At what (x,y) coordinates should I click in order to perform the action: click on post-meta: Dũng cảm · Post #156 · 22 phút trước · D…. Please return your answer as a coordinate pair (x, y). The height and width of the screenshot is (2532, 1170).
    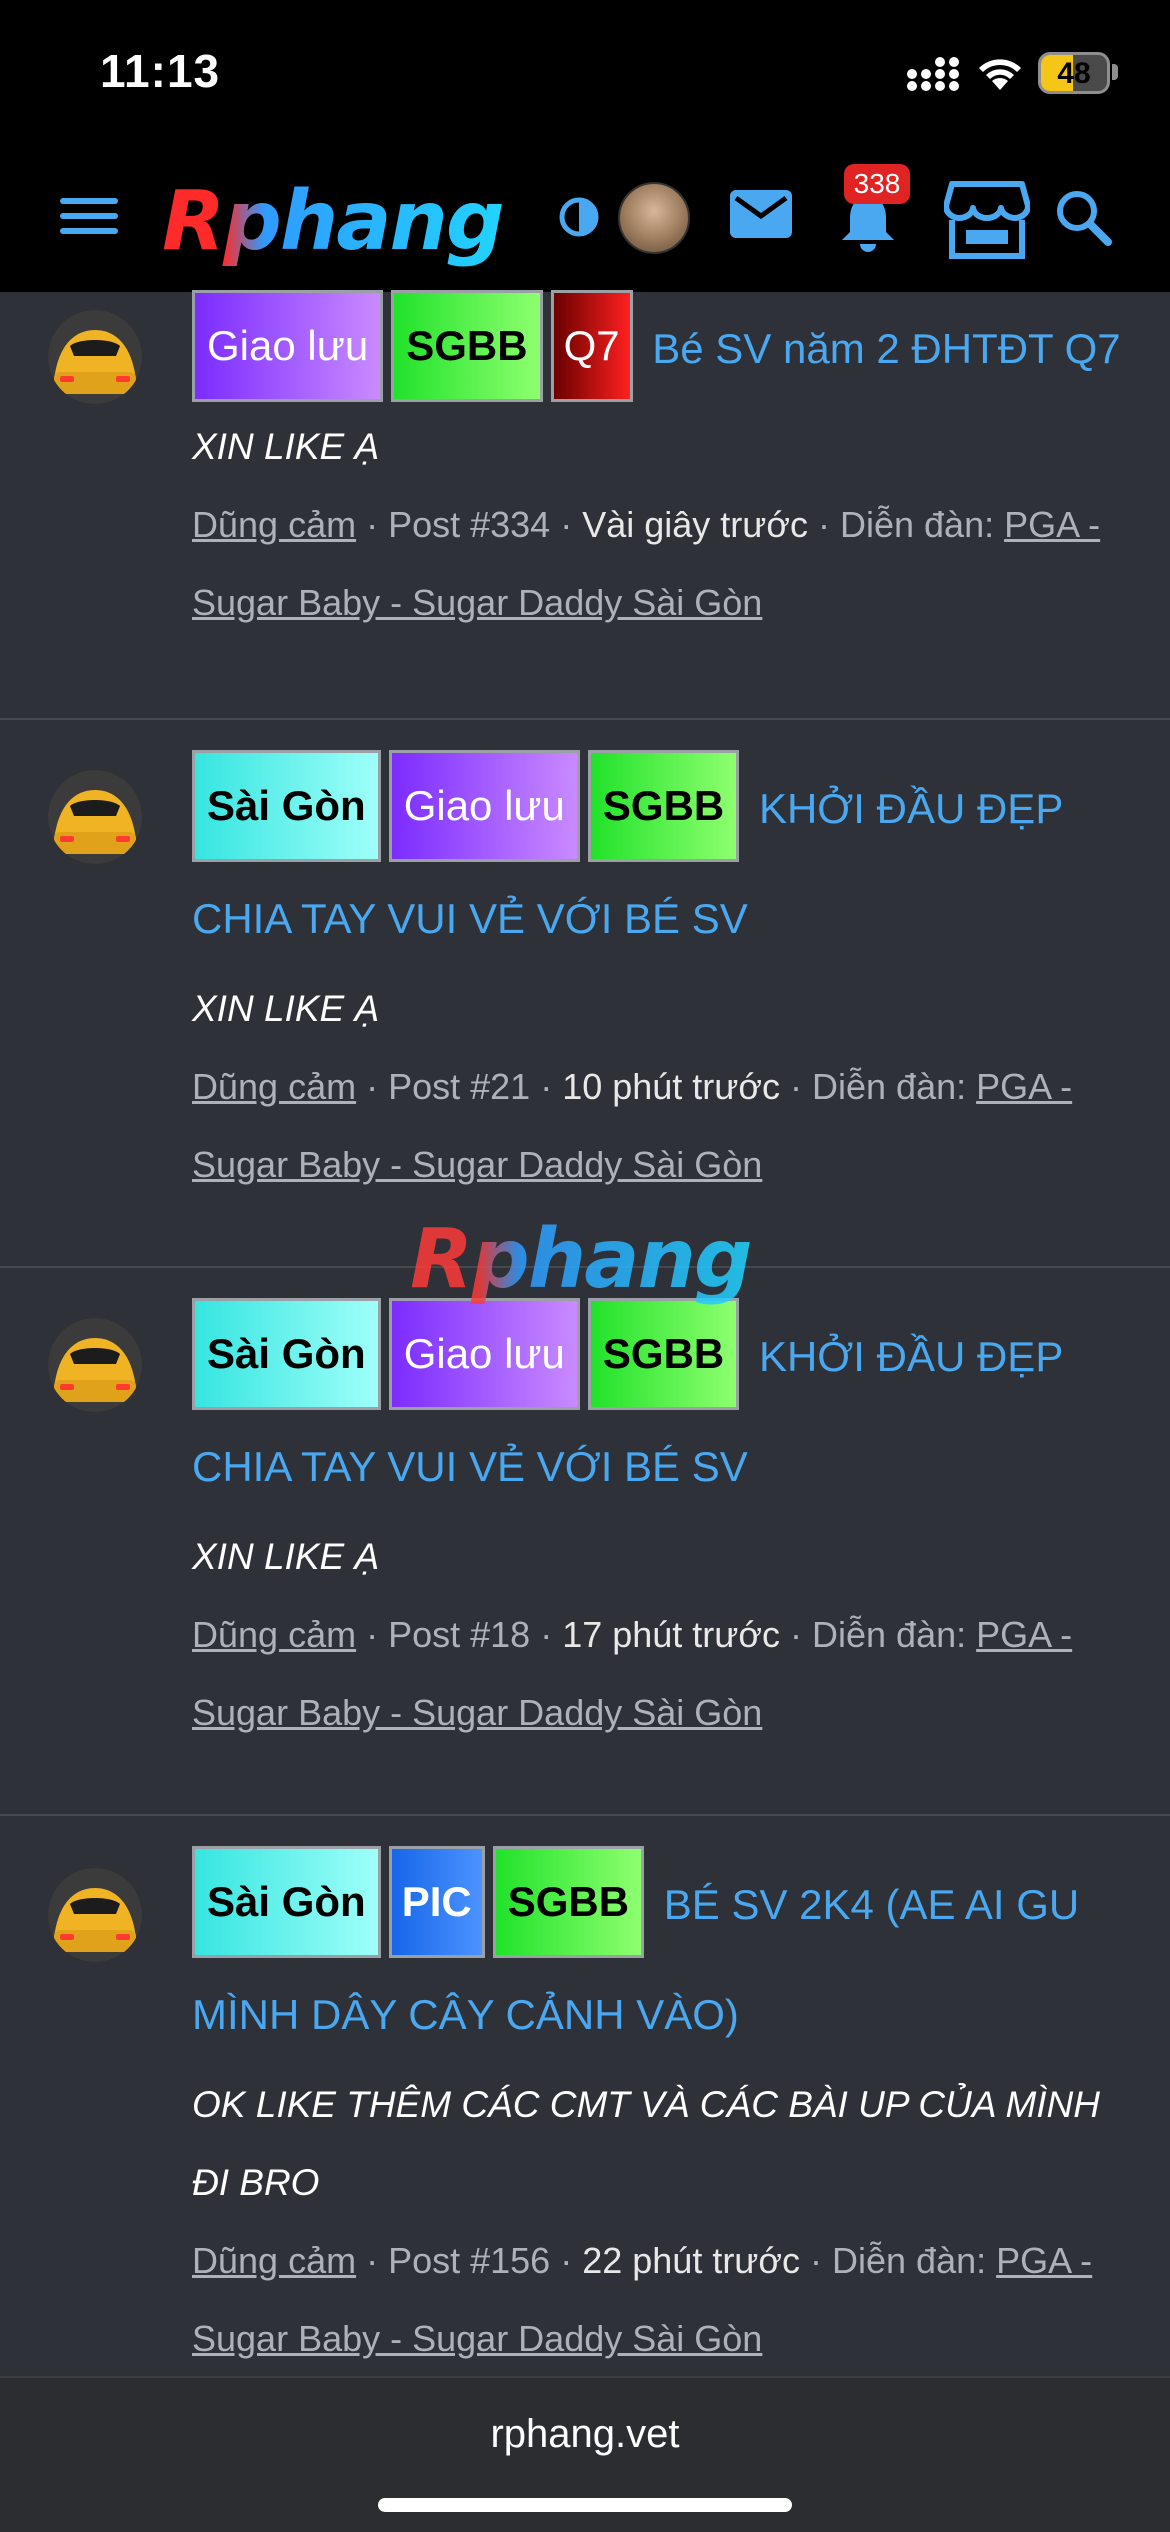
    Looking at the image, I should click on (642, 2299).